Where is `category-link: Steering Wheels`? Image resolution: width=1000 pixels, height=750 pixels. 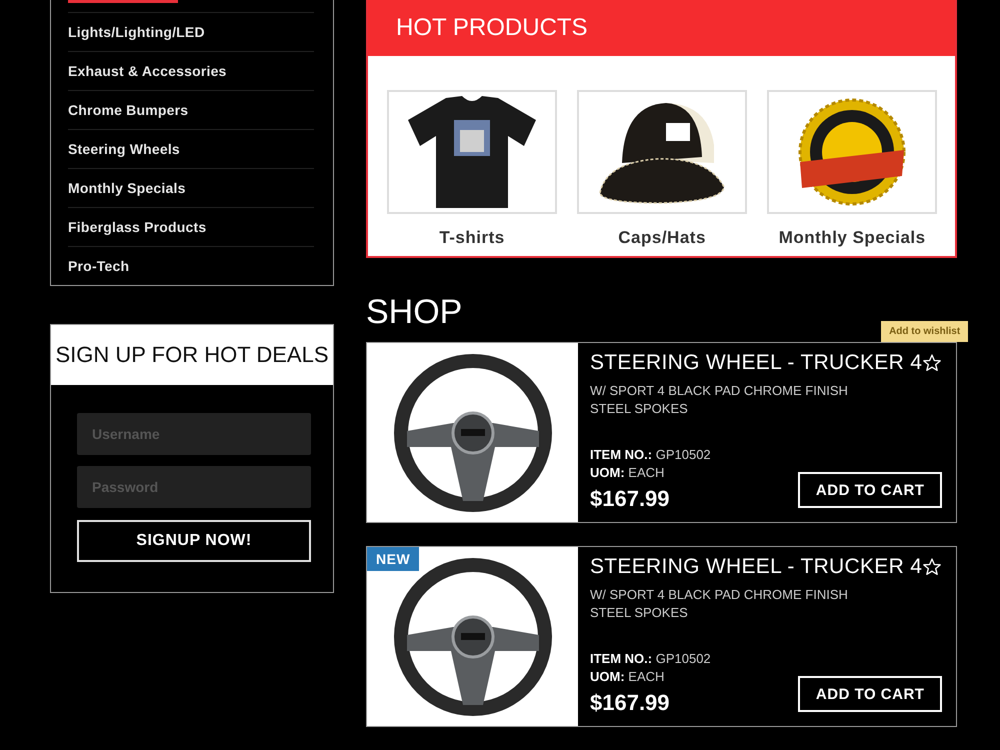
category-link: Steering Wheels is located at coordinates (191, 148).